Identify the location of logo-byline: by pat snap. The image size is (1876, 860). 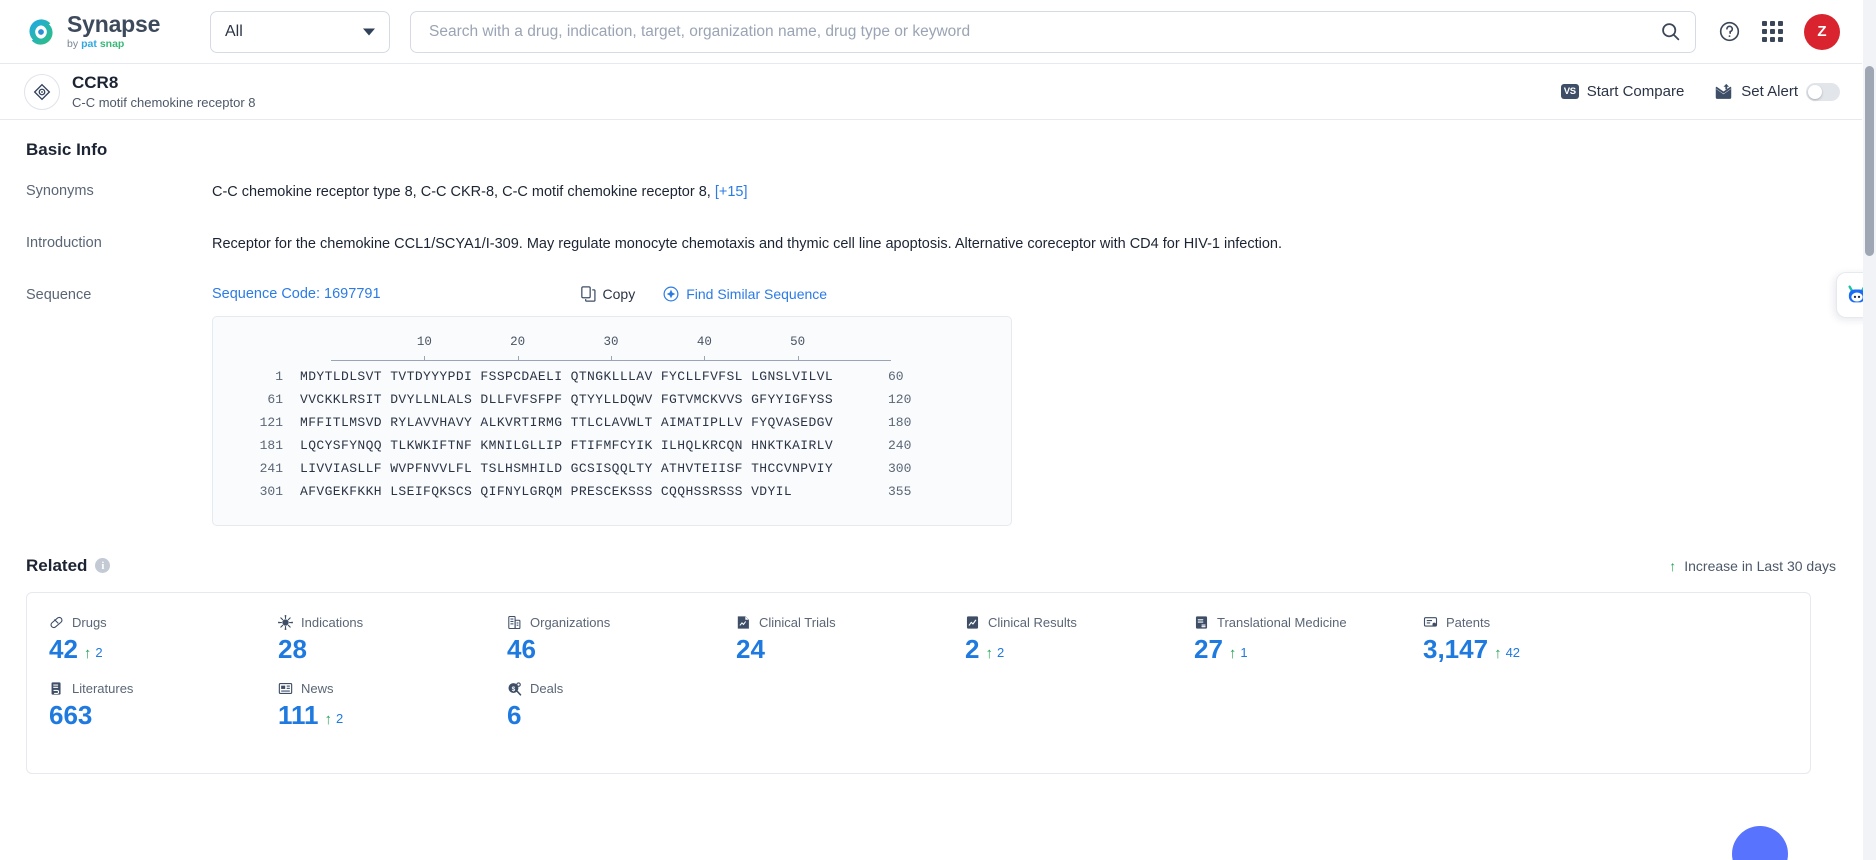
(113, 44).